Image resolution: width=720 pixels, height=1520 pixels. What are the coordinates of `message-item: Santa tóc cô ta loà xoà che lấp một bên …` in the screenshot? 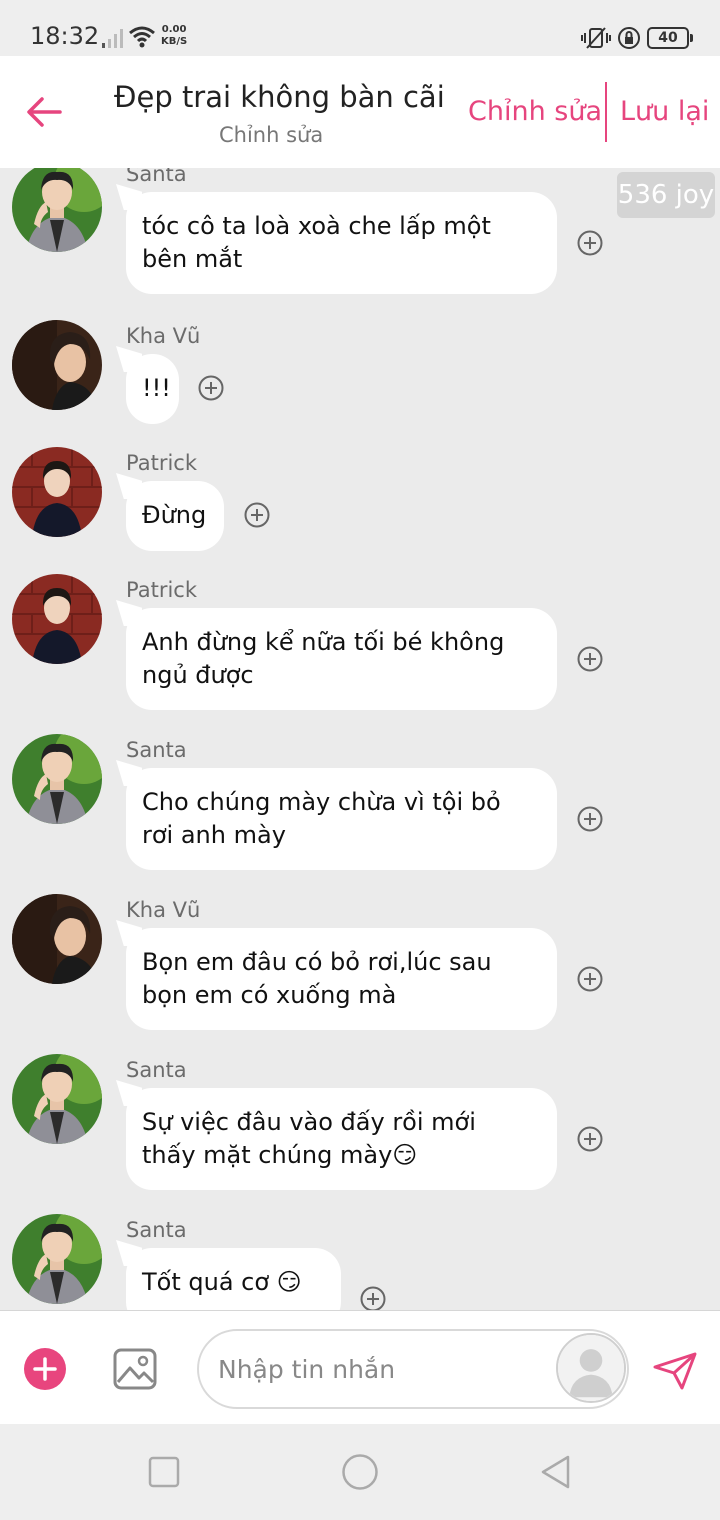 It's located at (360, 235).